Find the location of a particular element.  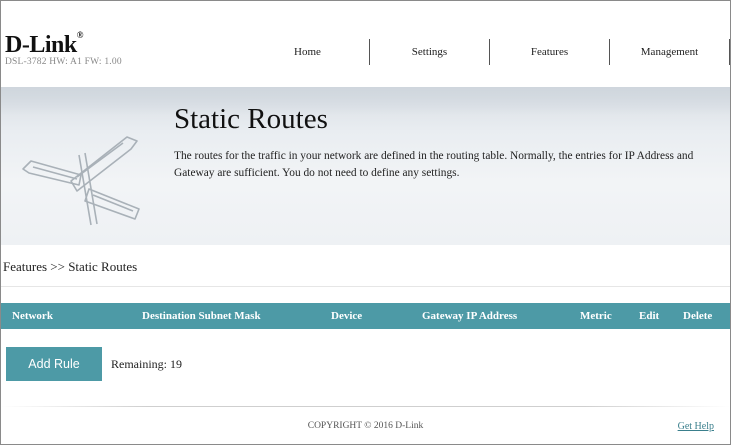

add-rule-button: Add Rule is located at coordinates (54, 364).